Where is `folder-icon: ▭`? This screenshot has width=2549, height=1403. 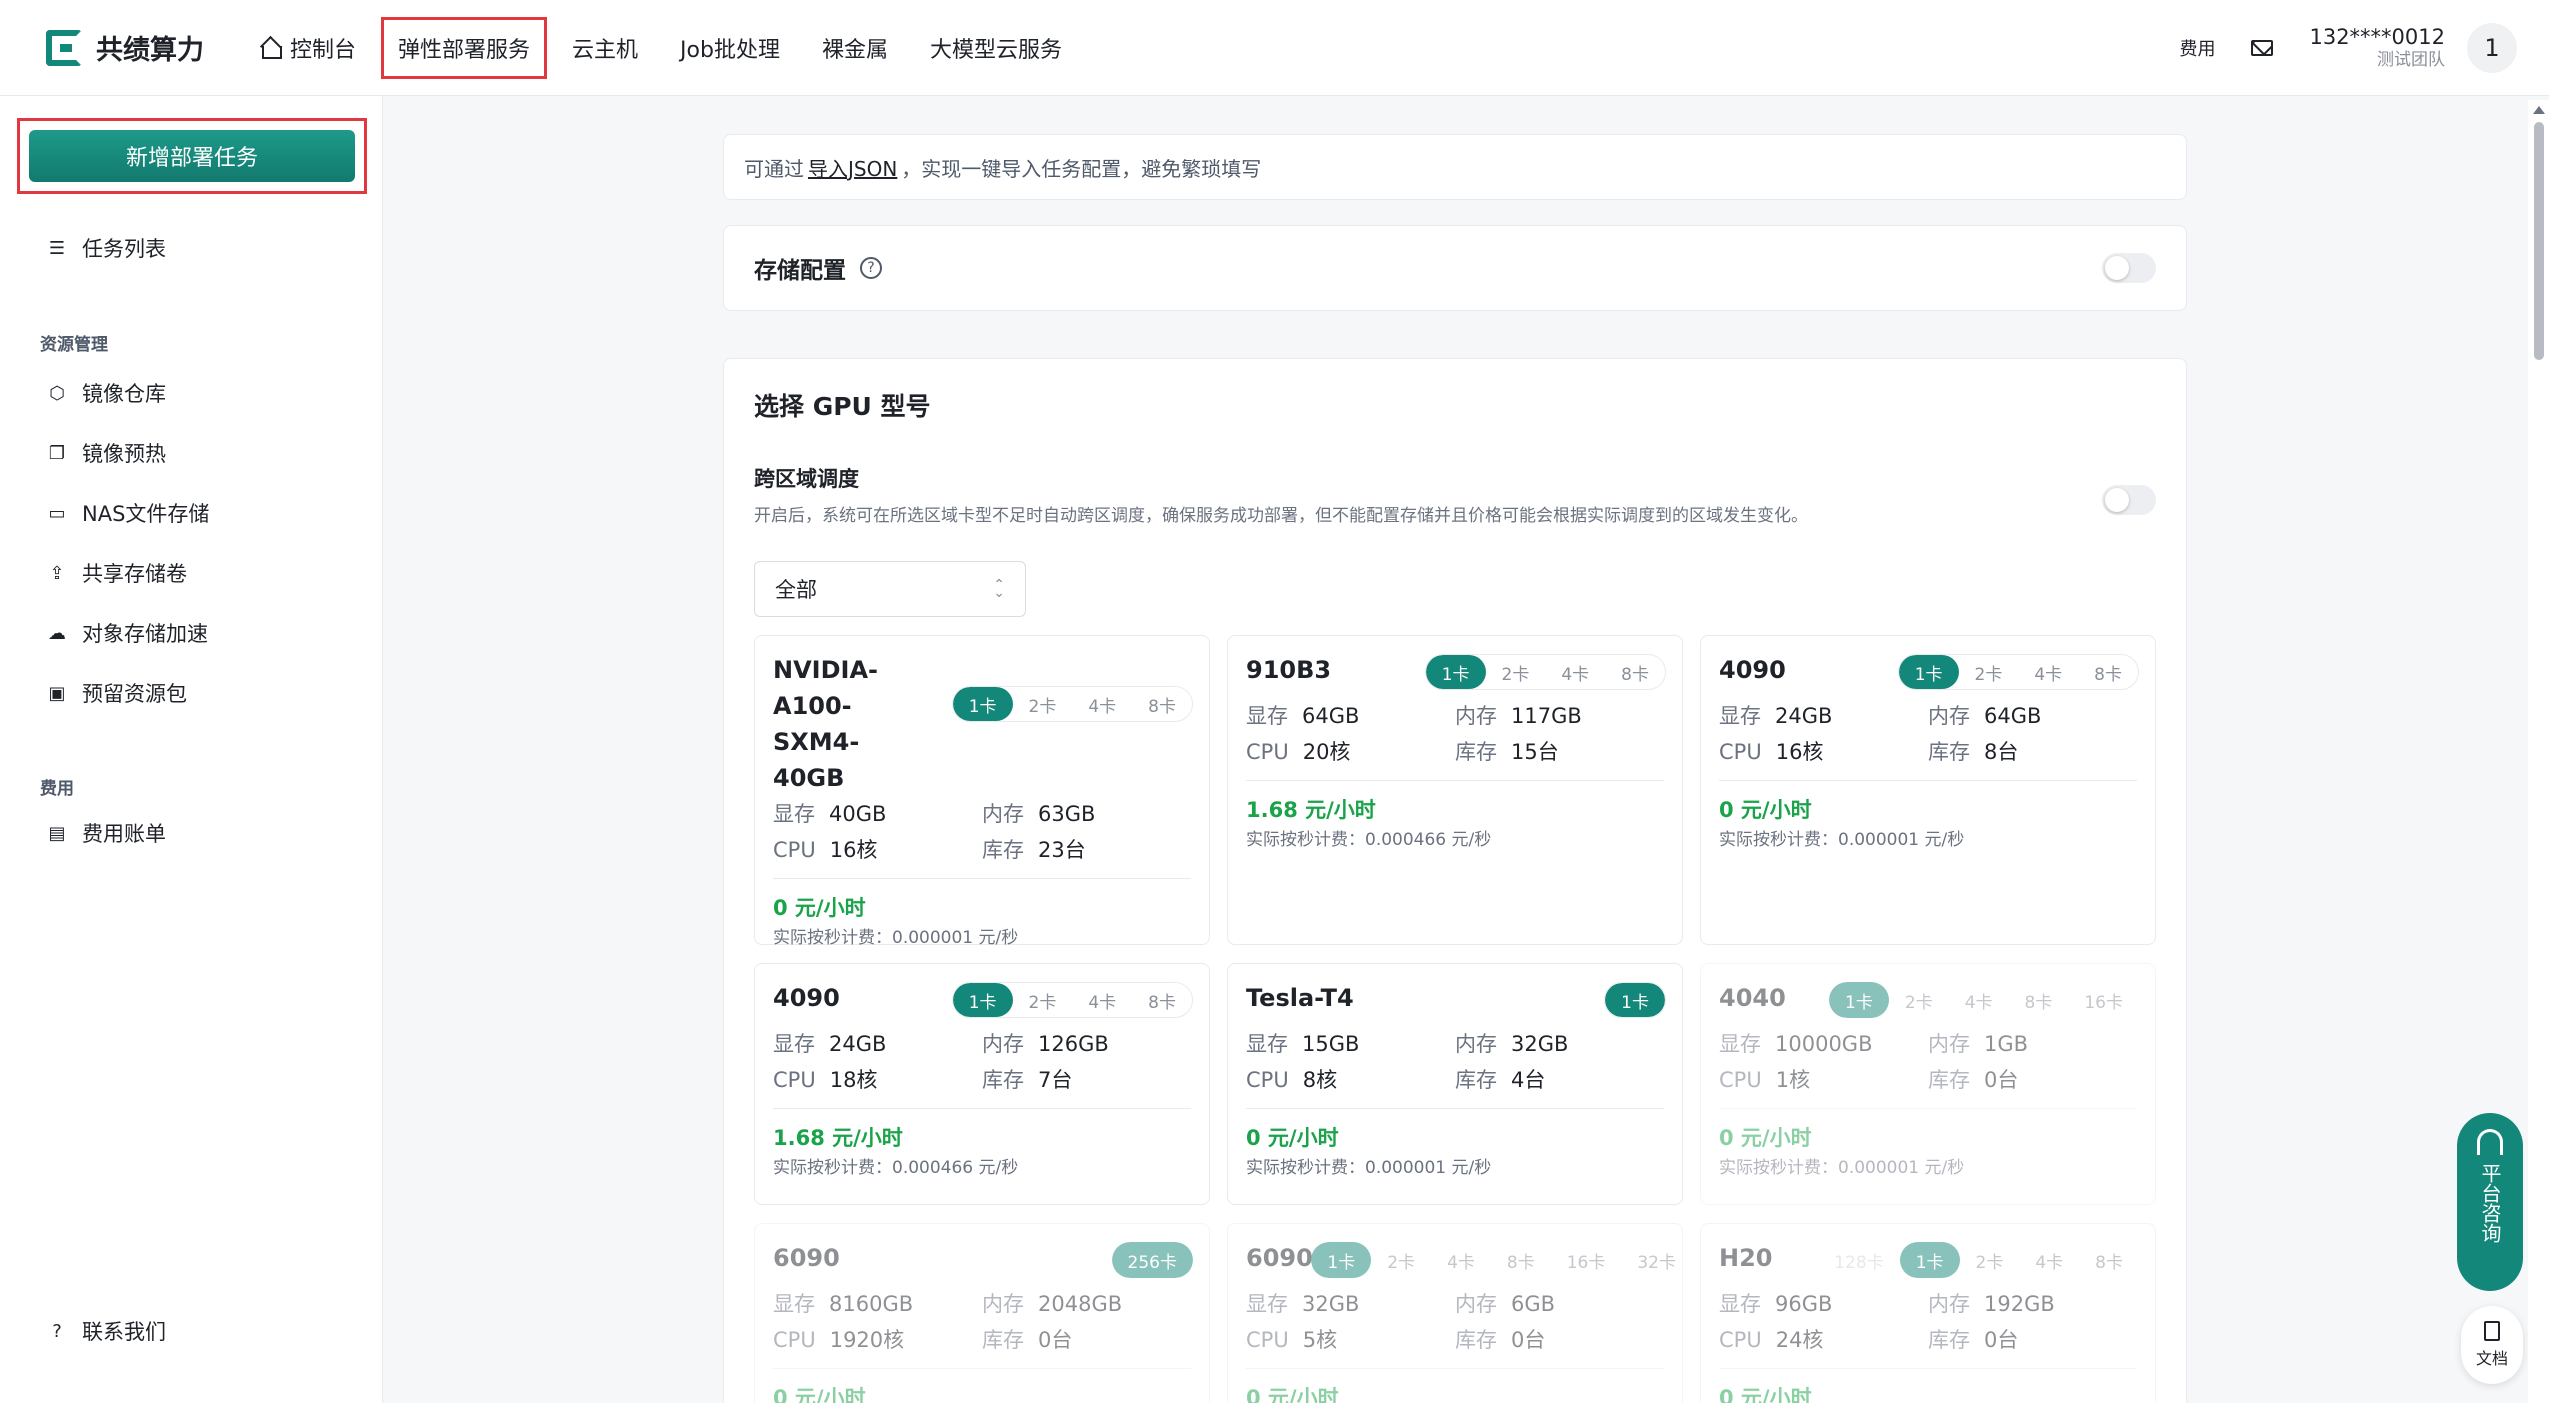 folder-icon: ▭ is located at coordinates (57, 513).